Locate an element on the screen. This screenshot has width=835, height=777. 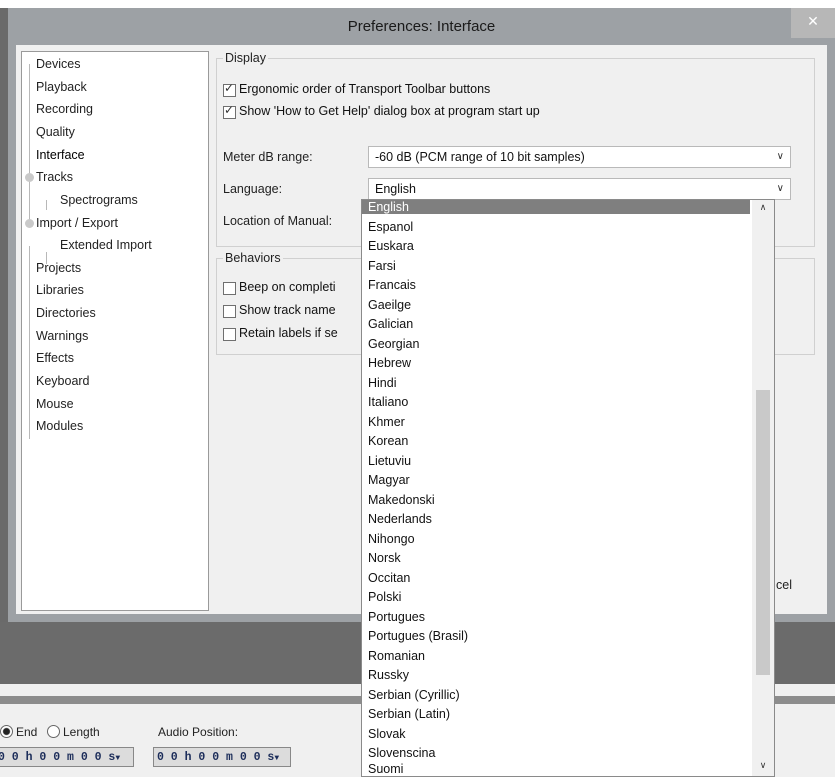
close-icon: ✕ is located at coordinates (813, 21).